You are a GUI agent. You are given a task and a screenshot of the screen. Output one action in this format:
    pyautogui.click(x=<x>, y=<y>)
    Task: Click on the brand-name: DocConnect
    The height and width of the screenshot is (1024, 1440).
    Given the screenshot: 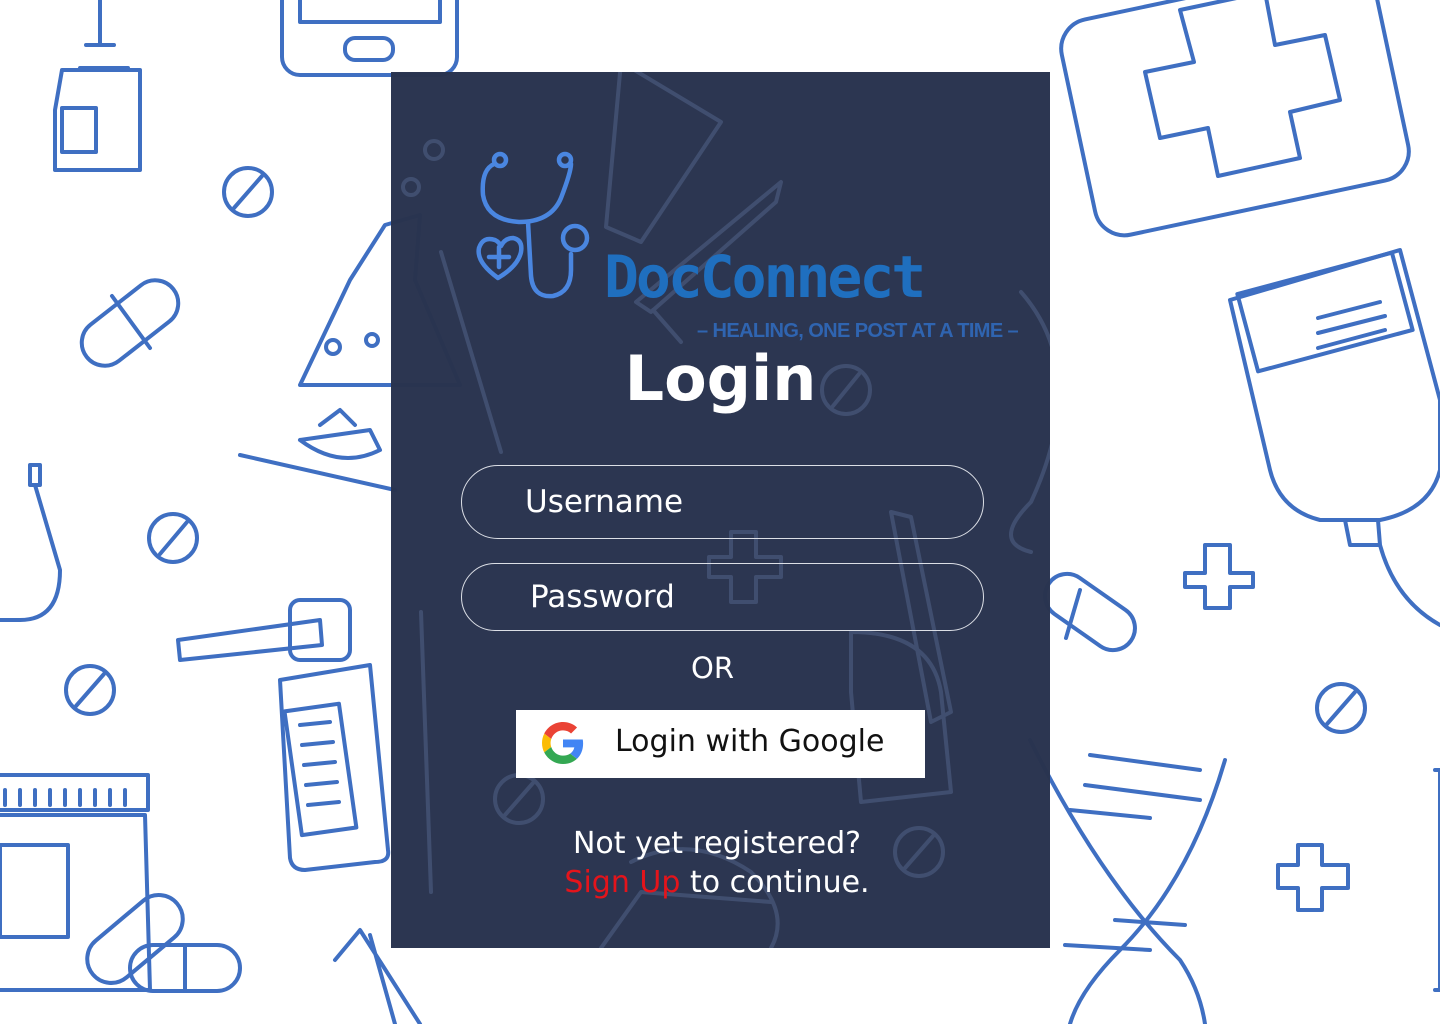 What is the action you would take?
    pyautogui.click(x=765, y=277)
    